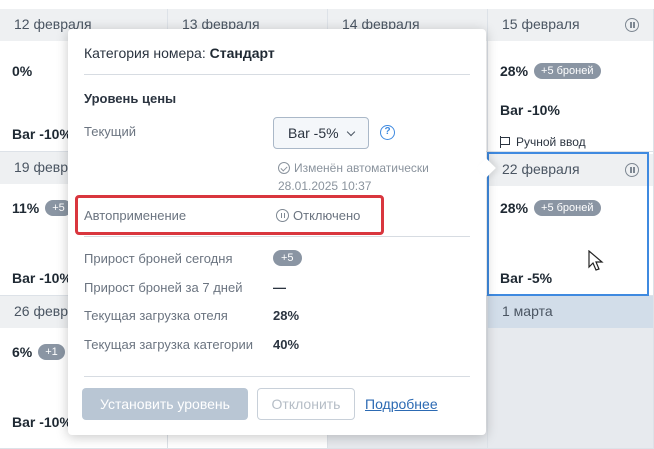 This screenshot has height=449, width=654. Describe the element at coordinates (284, 168) in the screenshot. I see `check-circle-icon` at that location.